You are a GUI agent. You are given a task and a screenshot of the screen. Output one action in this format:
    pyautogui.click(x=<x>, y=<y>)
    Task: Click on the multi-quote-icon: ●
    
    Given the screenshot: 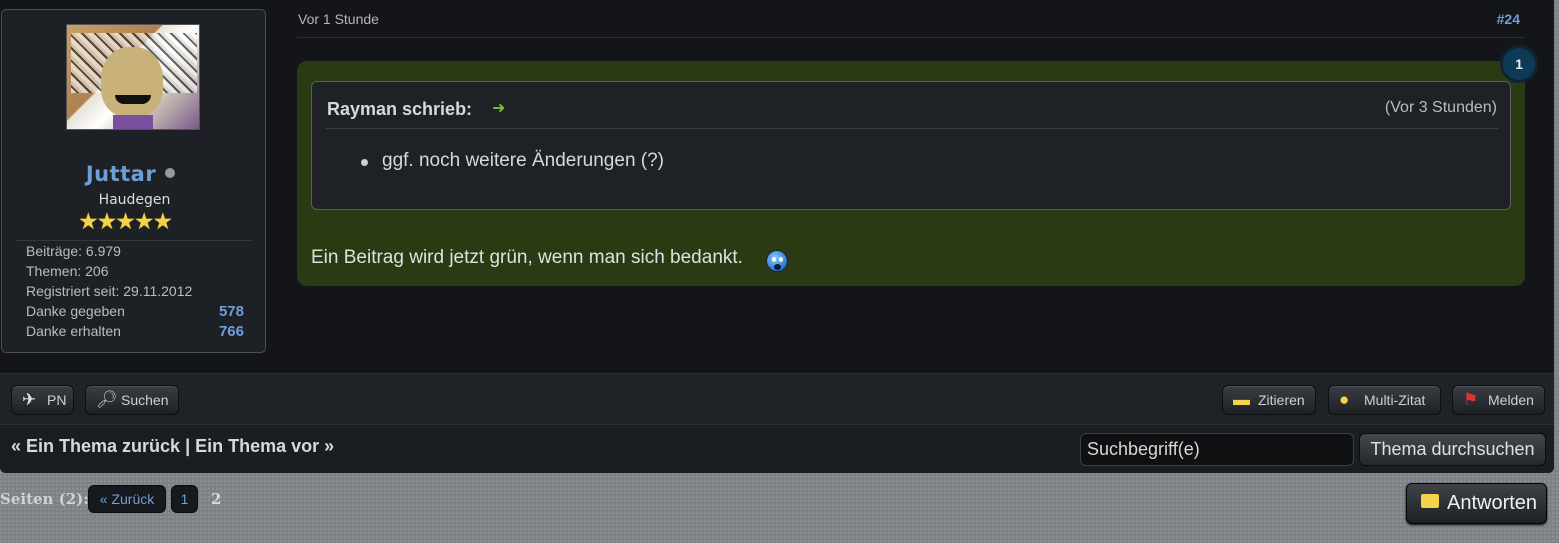 What is the action you would take?
    pyautogui.click(x=1344, y=399)
    